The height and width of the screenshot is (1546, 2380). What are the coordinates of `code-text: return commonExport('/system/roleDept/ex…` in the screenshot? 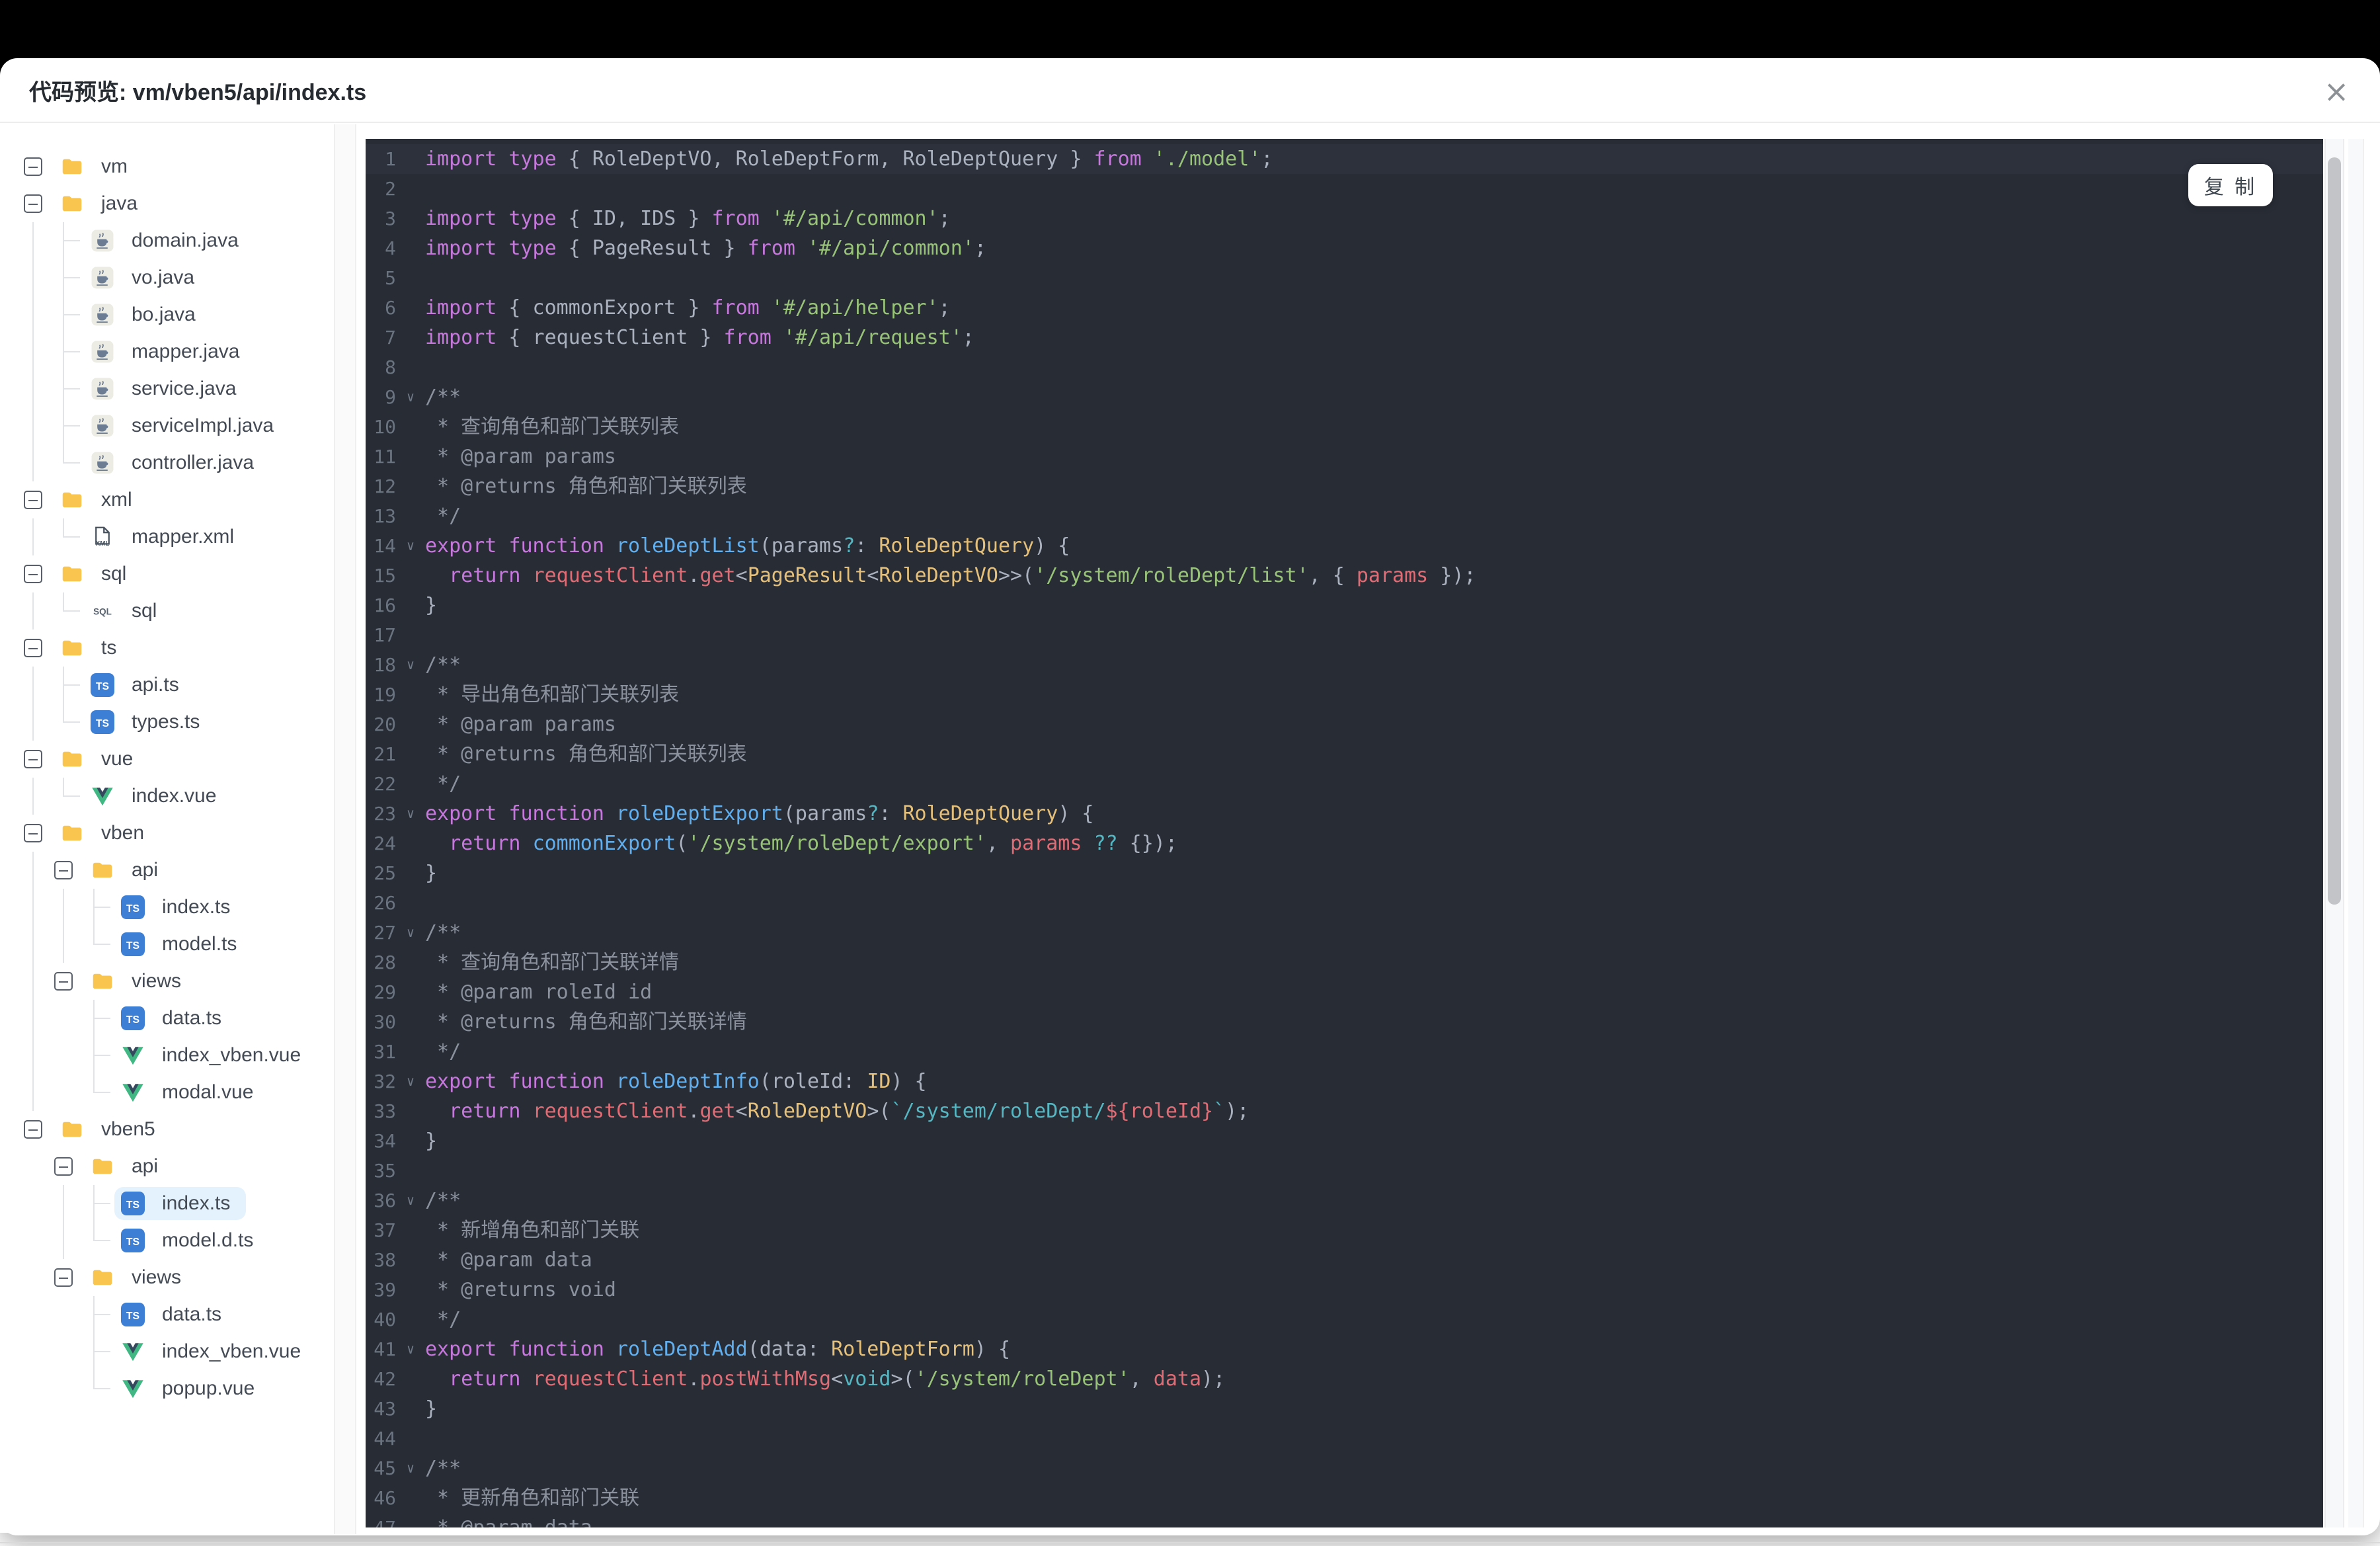 It's located at (813, 843).